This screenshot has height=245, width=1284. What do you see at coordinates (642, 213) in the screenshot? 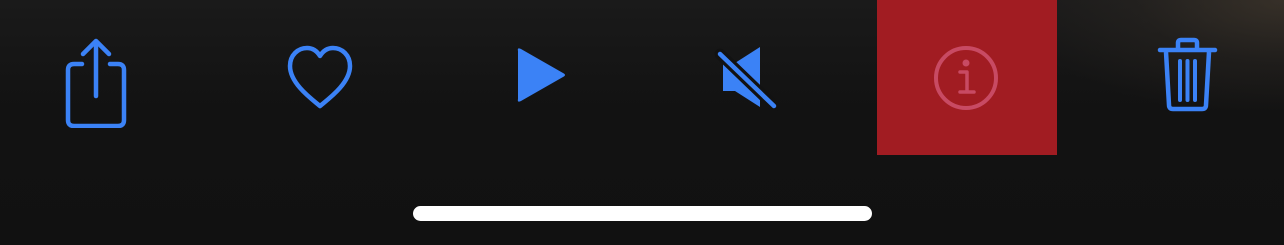
I see `home-indicator` at bounding box center [642, 213].